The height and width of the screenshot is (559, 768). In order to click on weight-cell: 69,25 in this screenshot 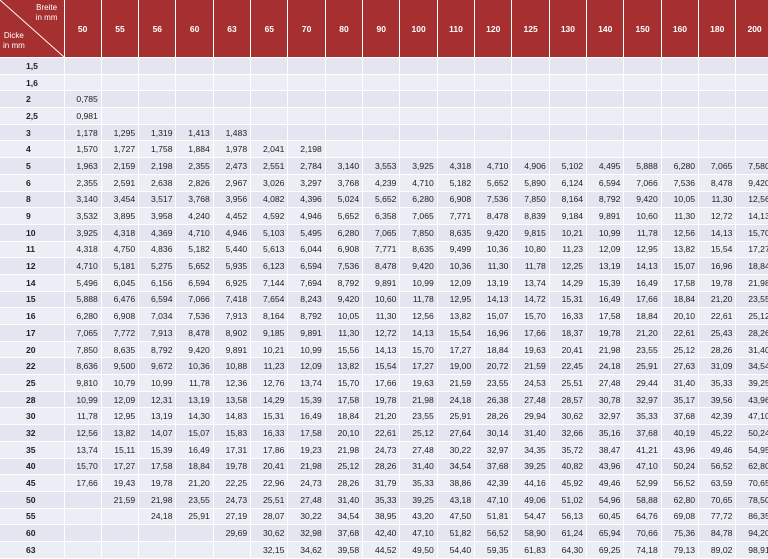, I will do `click(605, 550)`.